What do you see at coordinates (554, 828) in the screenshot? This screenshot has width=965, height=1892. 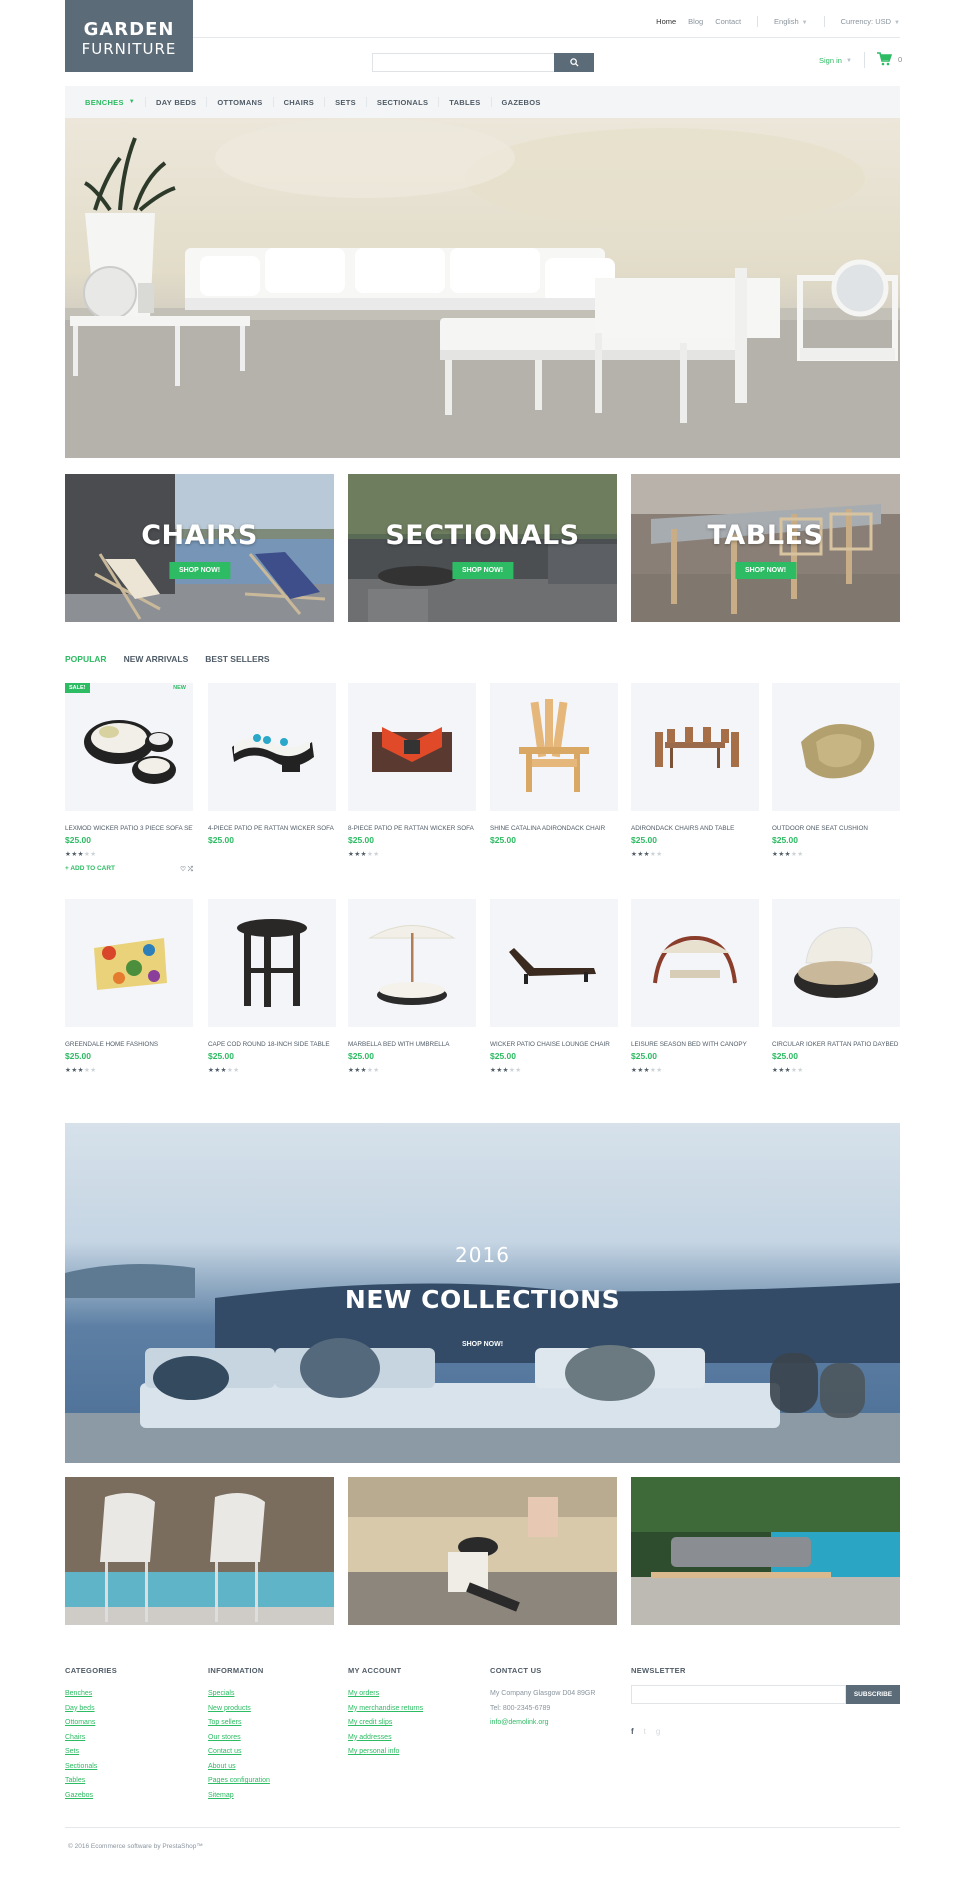 I see `product-name: SHINE CATALINA ADIRONDACK CHAIR` at bounding box center [554, 828].